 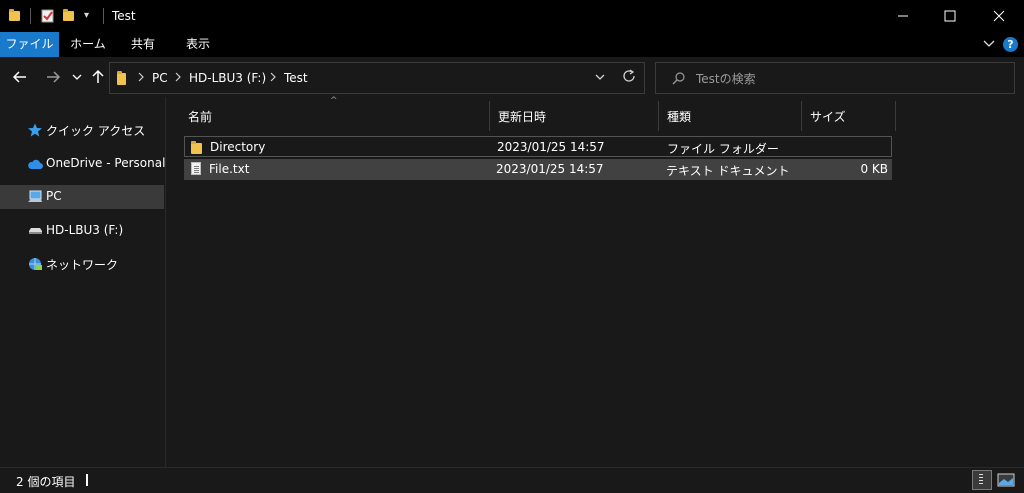 What do you see at coordinates (895, 116) in the screenshot?
I see `column-divider` at bounding box center [895, 116].